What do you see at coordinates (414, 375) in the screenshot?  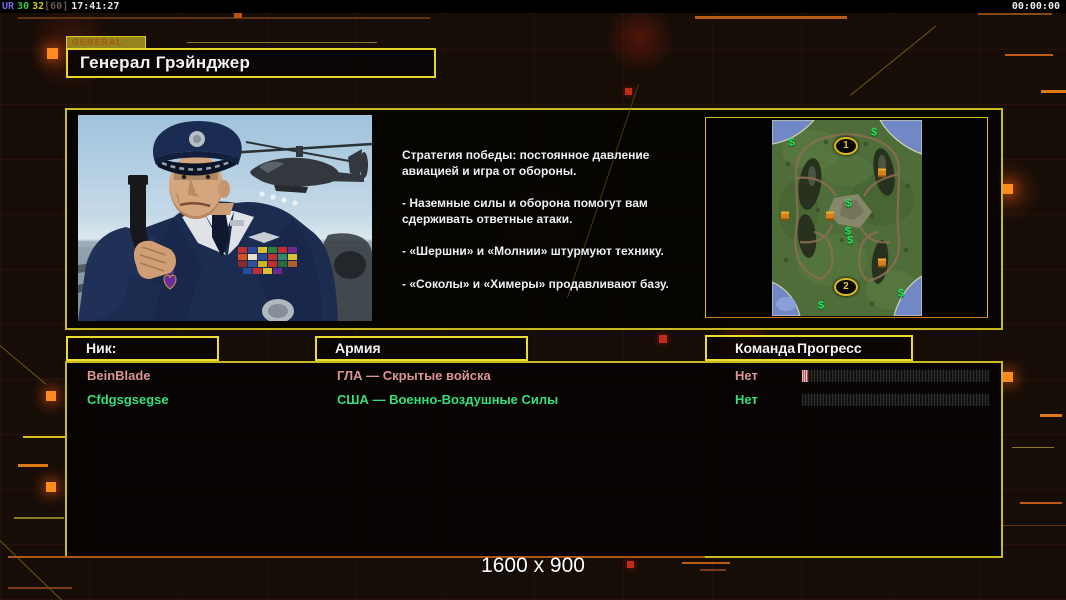 I see `player-army: ГЛА — Скрытые войска` at bounding box center [414, 375].